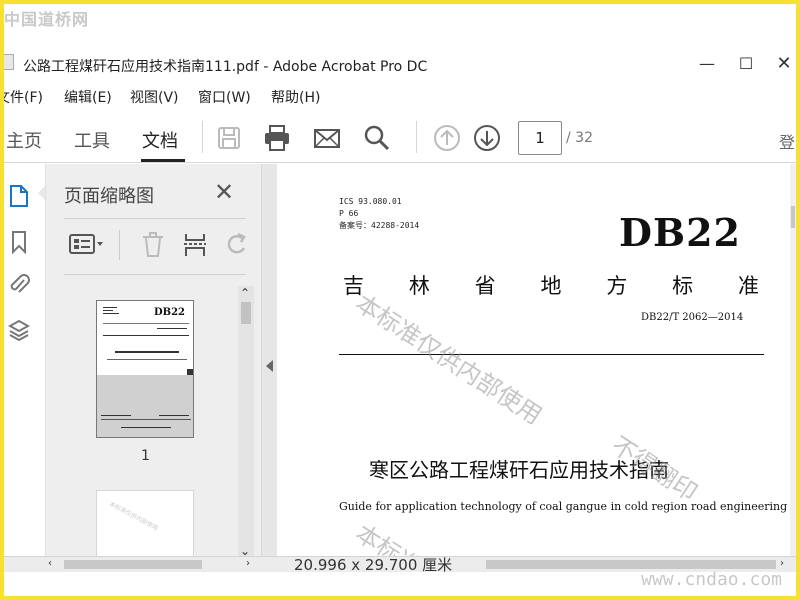  Describe the element at coordinates (579, 138) in the screenshot. I see `page-total: / 32` at that location.